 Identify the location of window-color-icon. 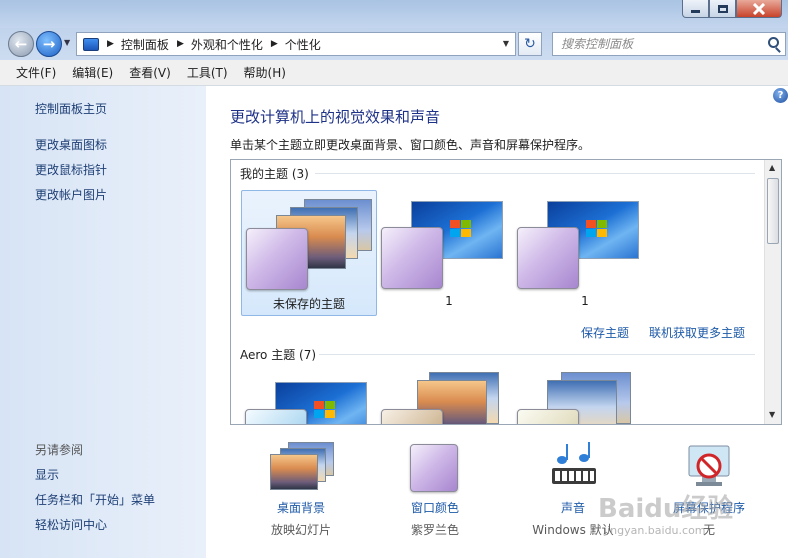
(434, 468).